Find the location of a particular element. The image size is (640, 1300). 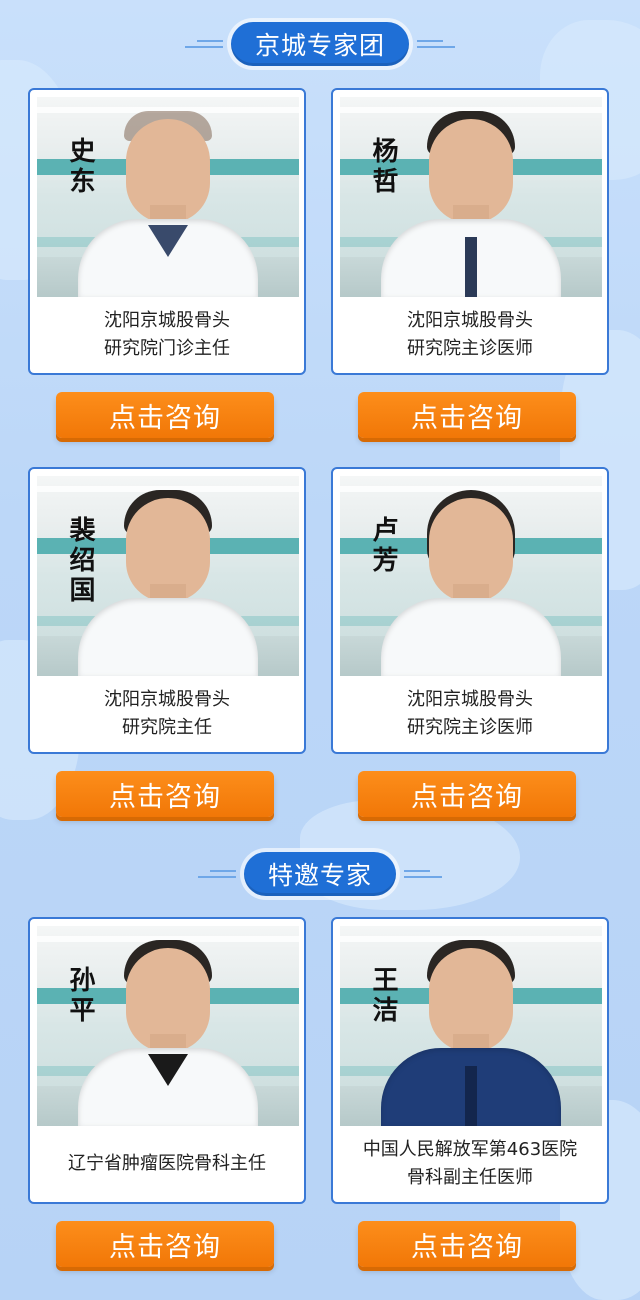

expert-card: 史东 沈阳京城股骨头 研究院门诊主任 is located at coordinates (167, 231).